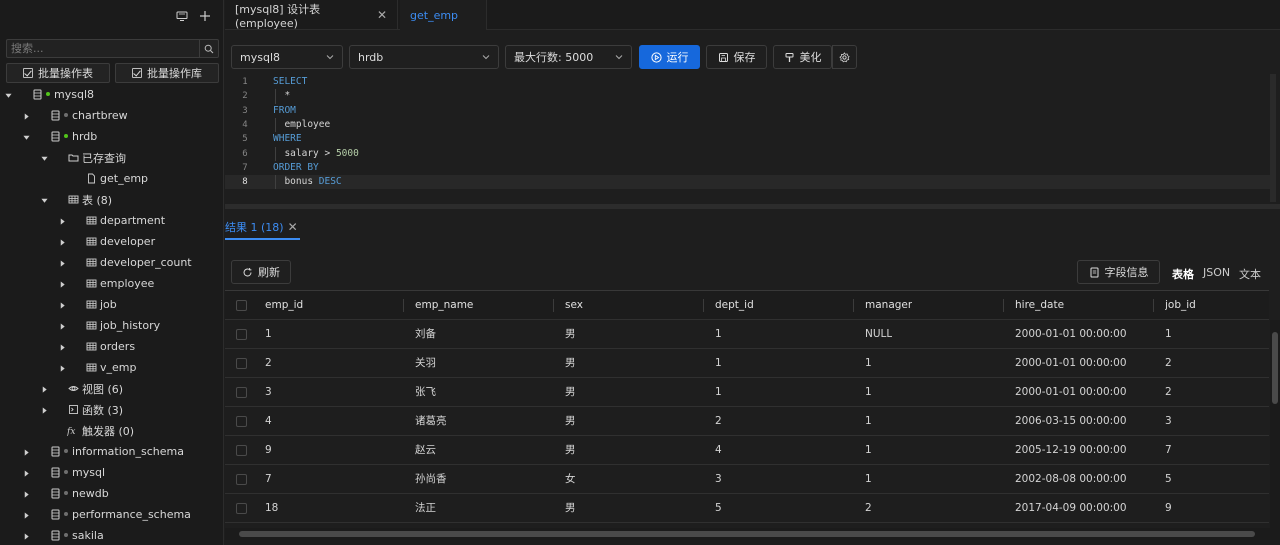  Describe the element at coordinates (443, 15) in the screenshot. I see `tab-get-emp: get_emp` at that location.